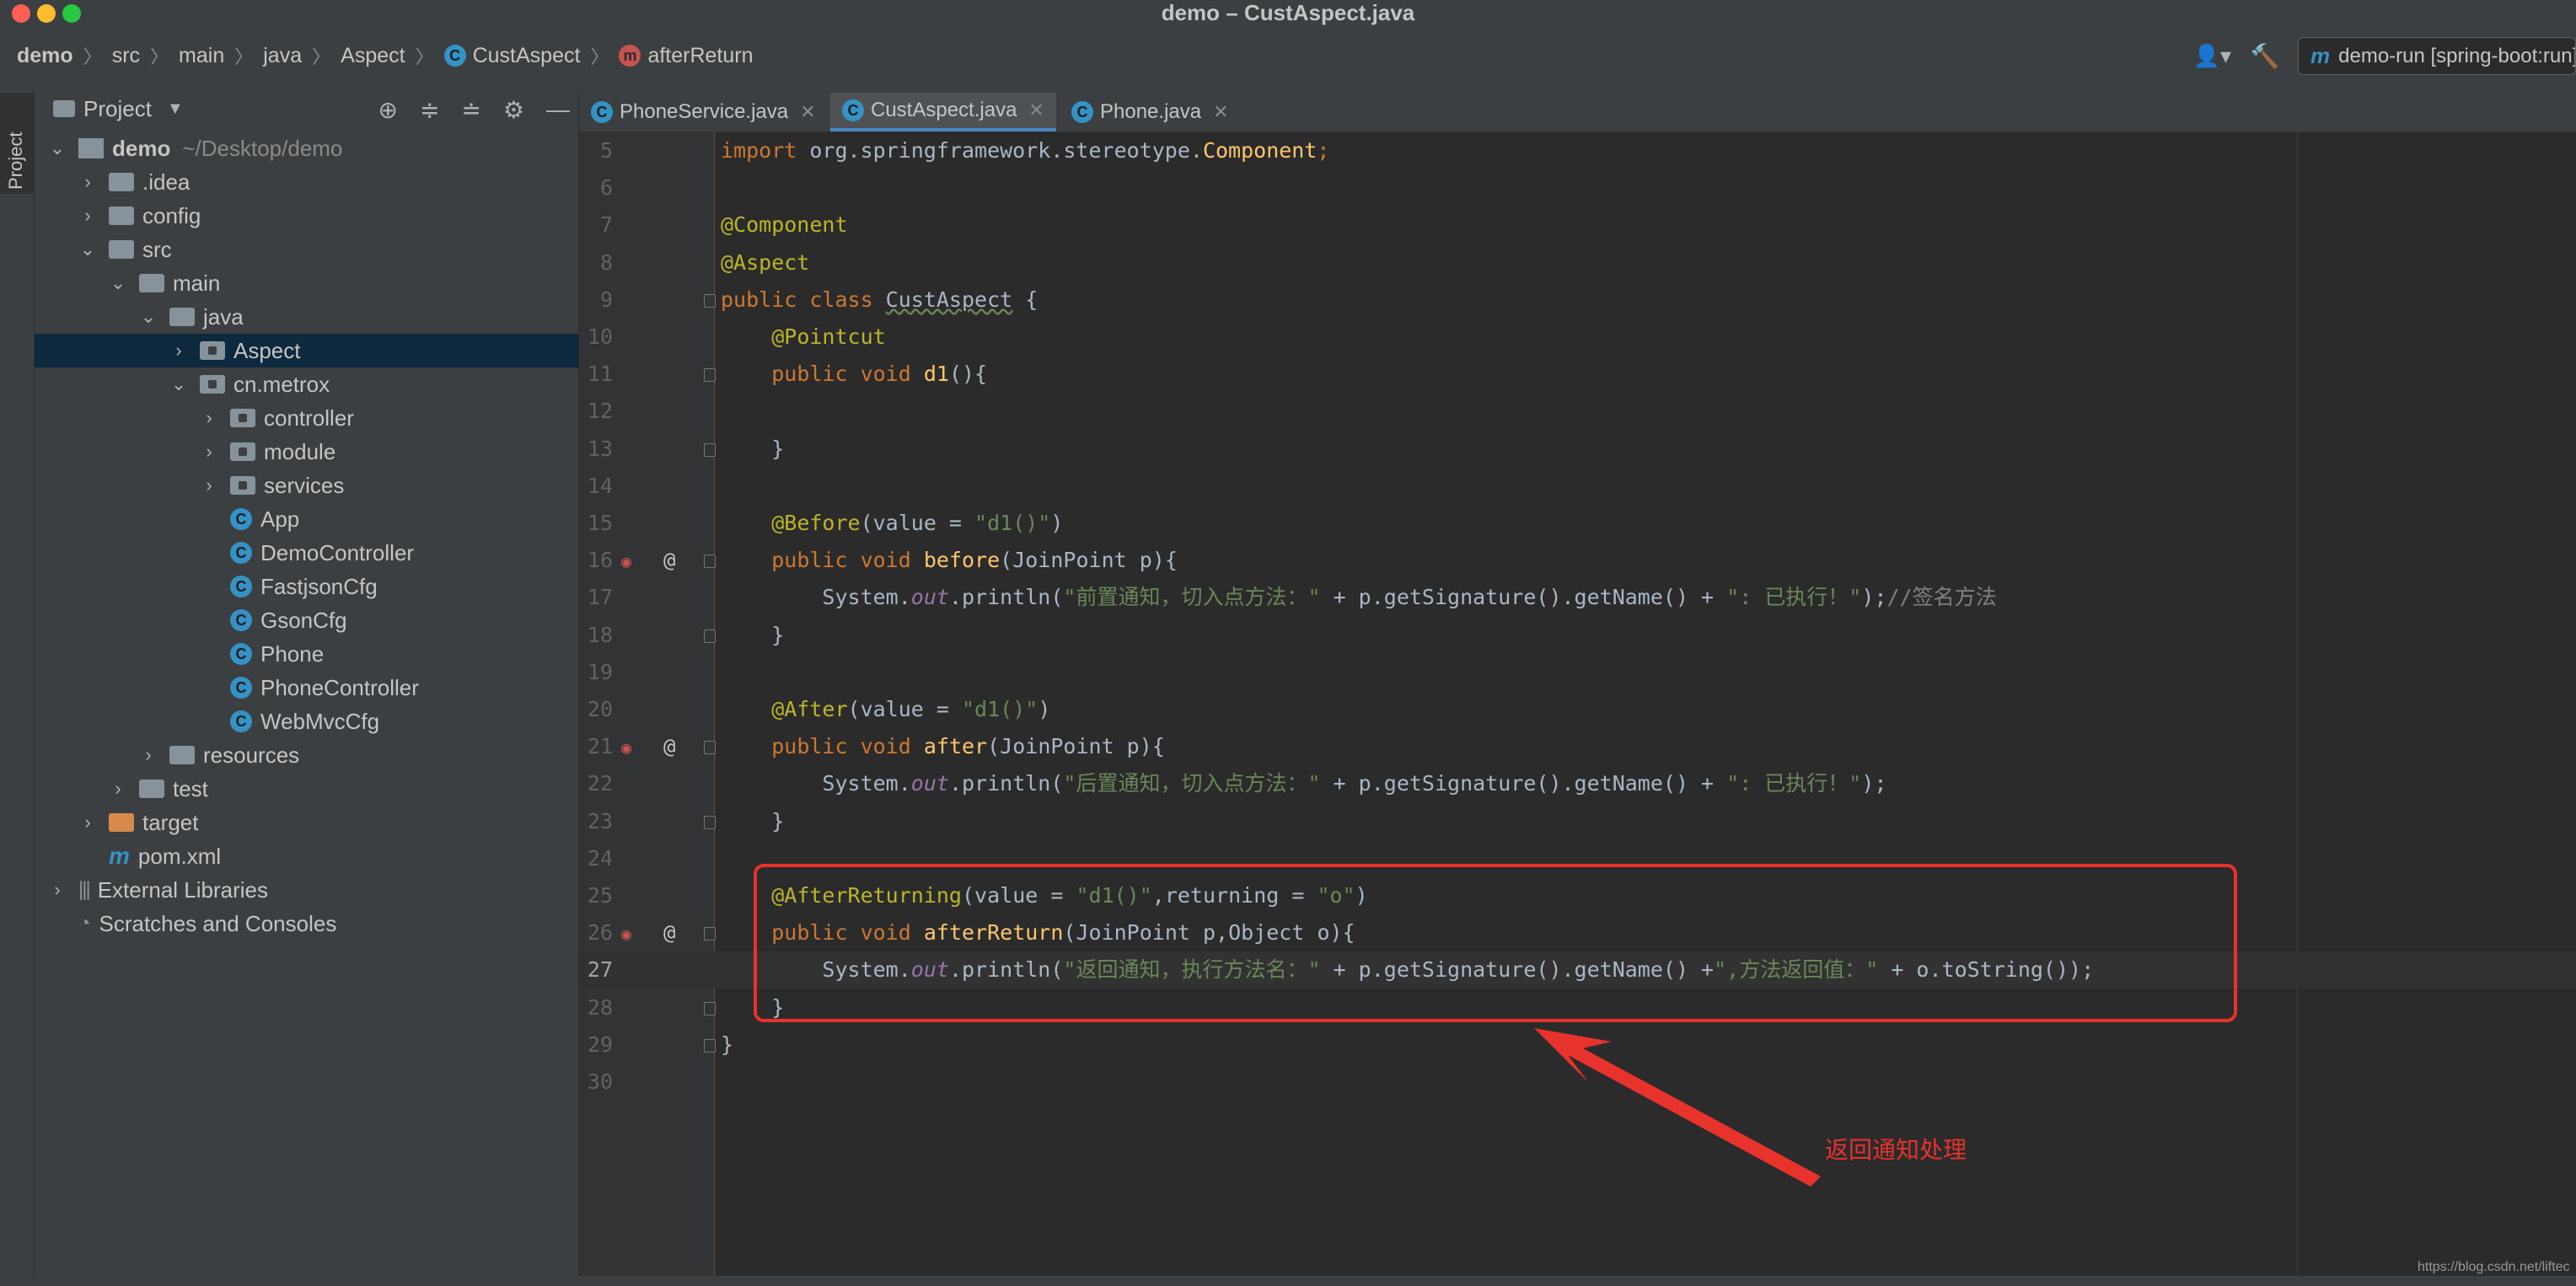  What do you see at coordinates (1577, 636) in the screenshot?
I see `code-line: 18 }` at bounding box center [1577, 636].